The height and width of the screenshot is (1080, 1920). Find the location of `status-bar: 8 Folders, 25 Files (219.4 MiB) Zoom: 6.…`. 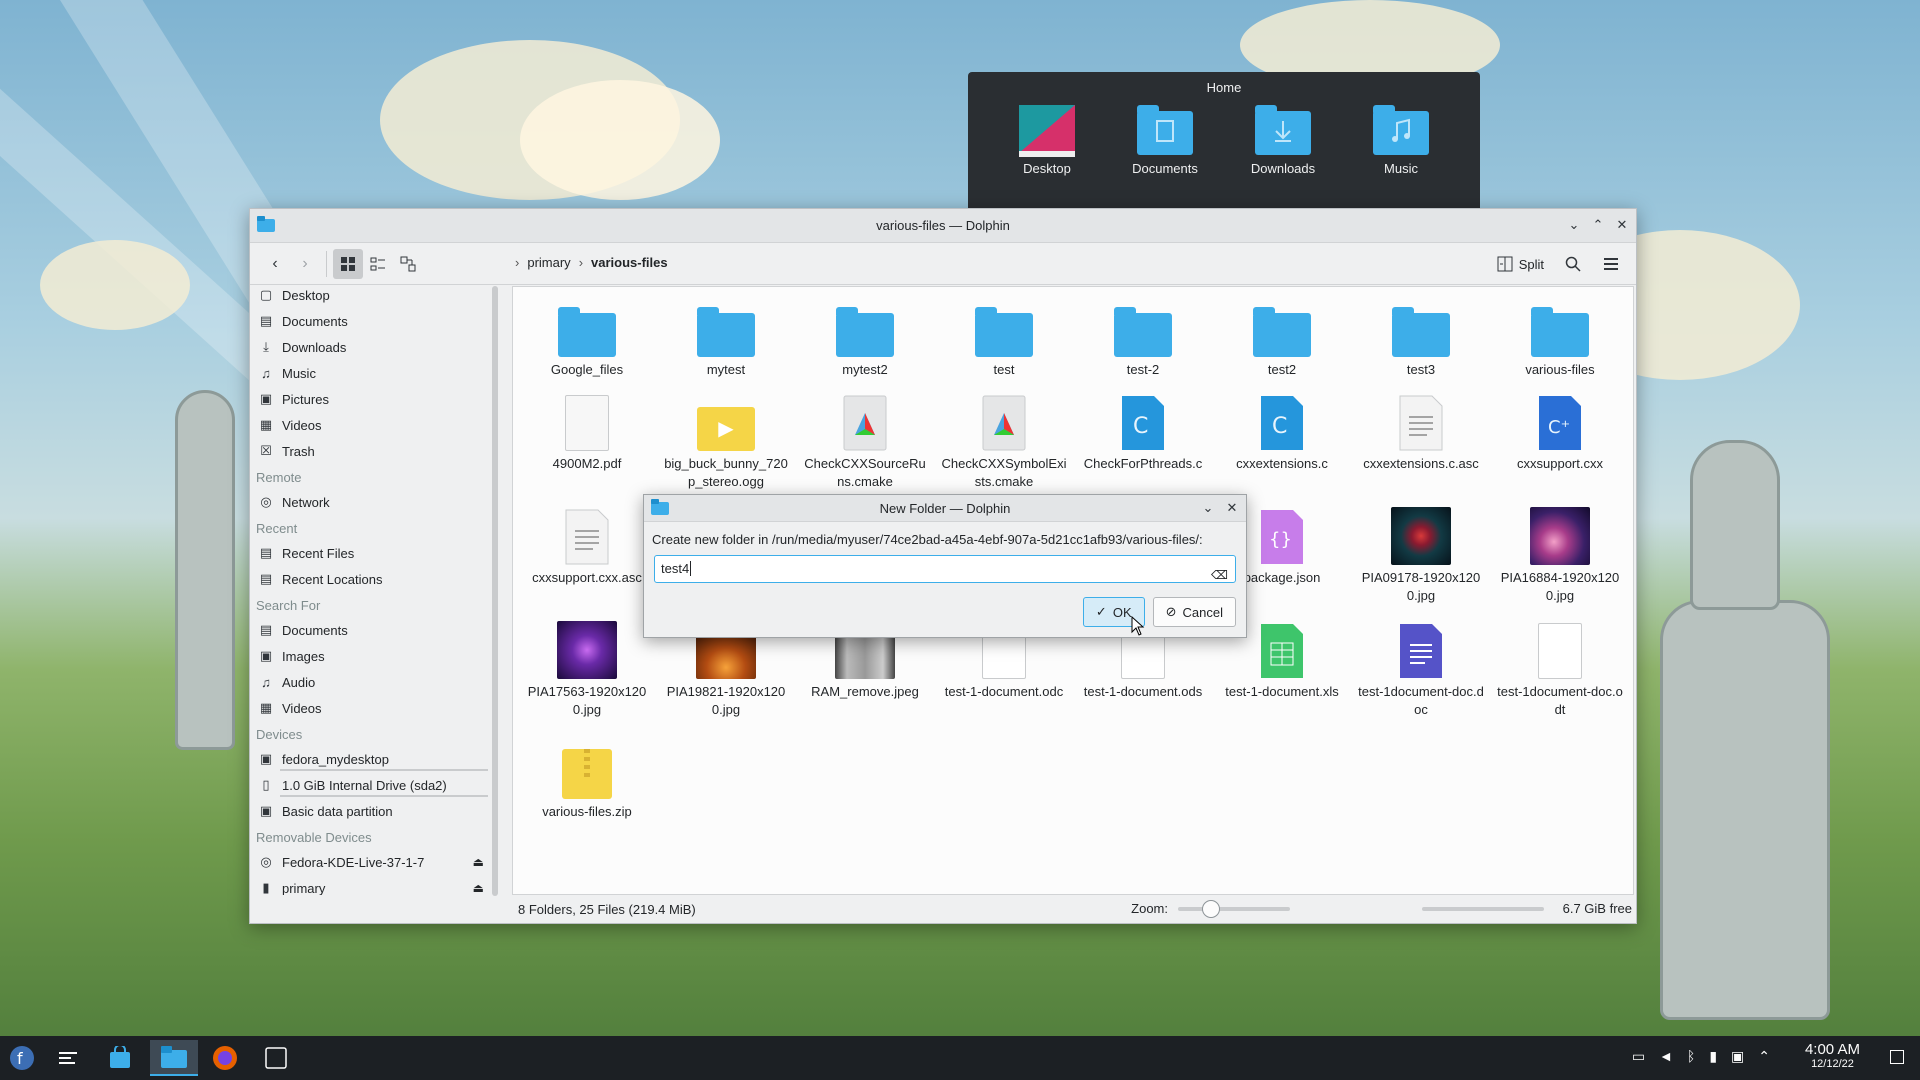

status-bar: 8 Folders, 25 Files (219.4 MiB) Zoom: 6.… is located at coordinates (1074, 909).